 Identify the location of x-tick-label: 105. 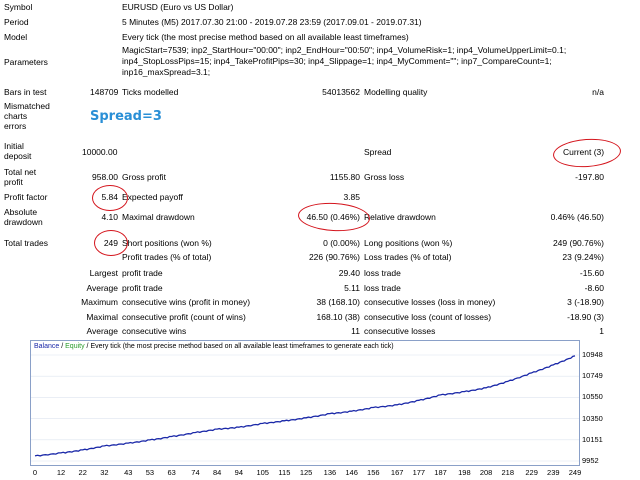
(262, 472).